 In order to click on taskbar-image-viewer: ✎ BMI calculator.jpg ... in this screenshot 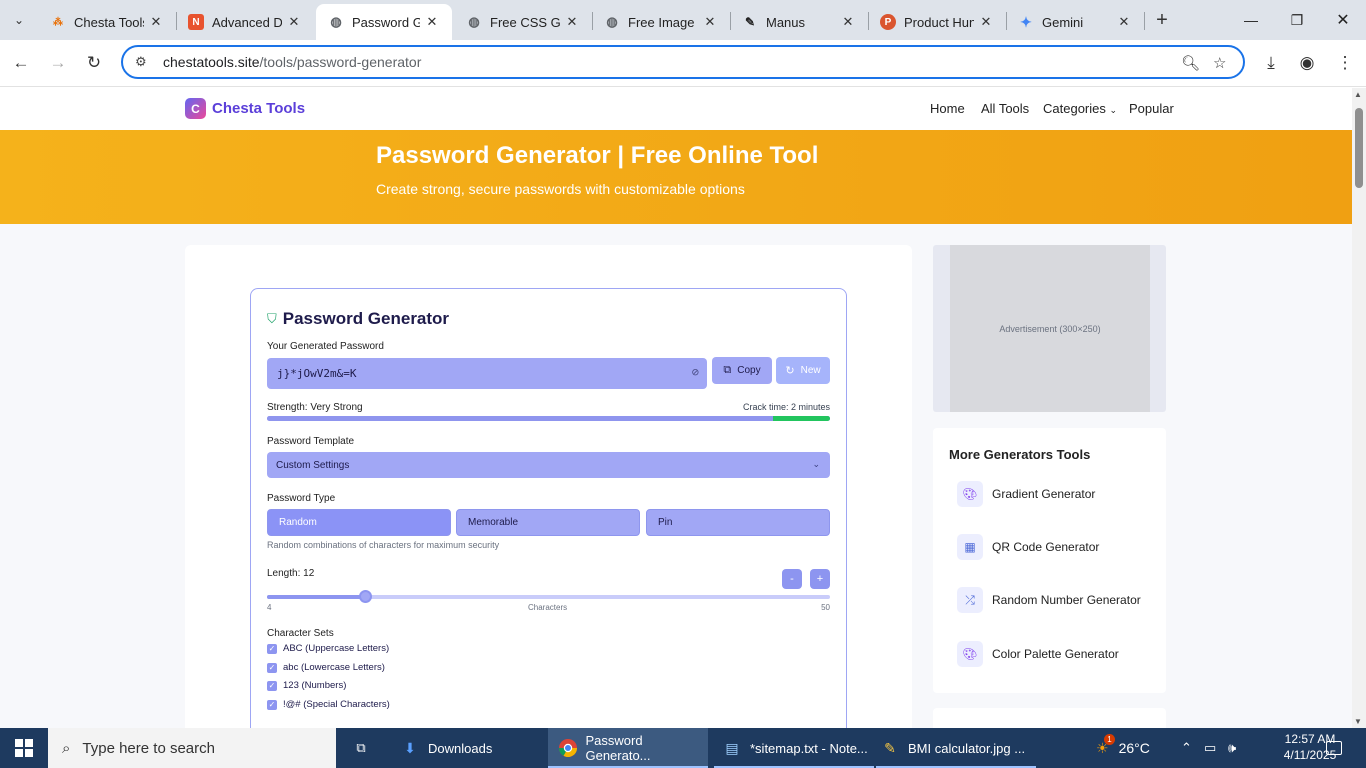, I will do `click(956, 748)`.